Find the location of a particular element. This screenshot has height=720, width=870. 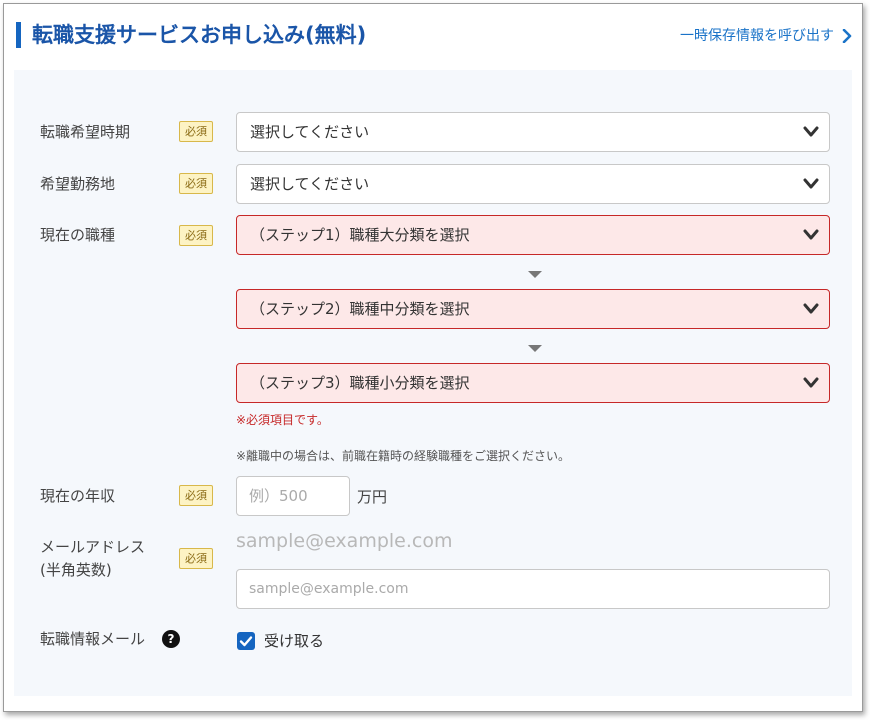

timing-select: 選択してください is located at coordinates (533, 132).